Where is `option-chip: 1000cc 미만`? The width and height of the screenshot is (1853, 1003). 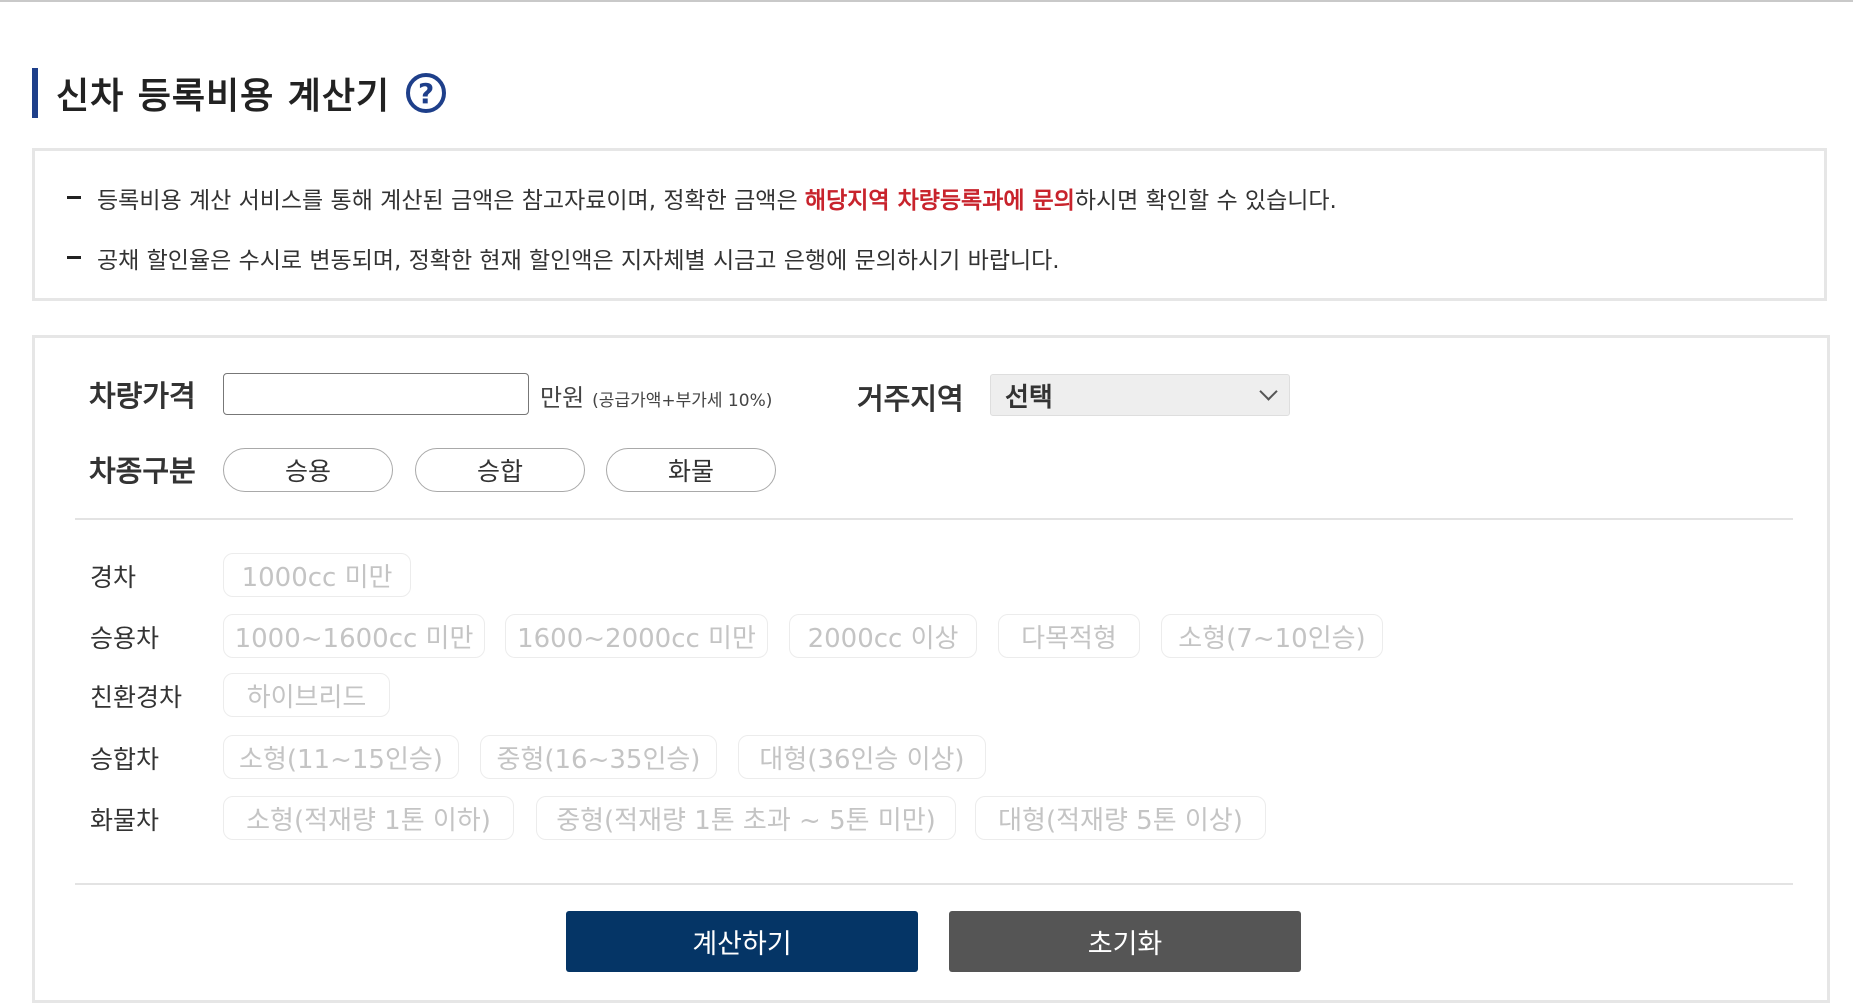 option-chip: 1000cc 미만 is located at coordinates (317, 575).